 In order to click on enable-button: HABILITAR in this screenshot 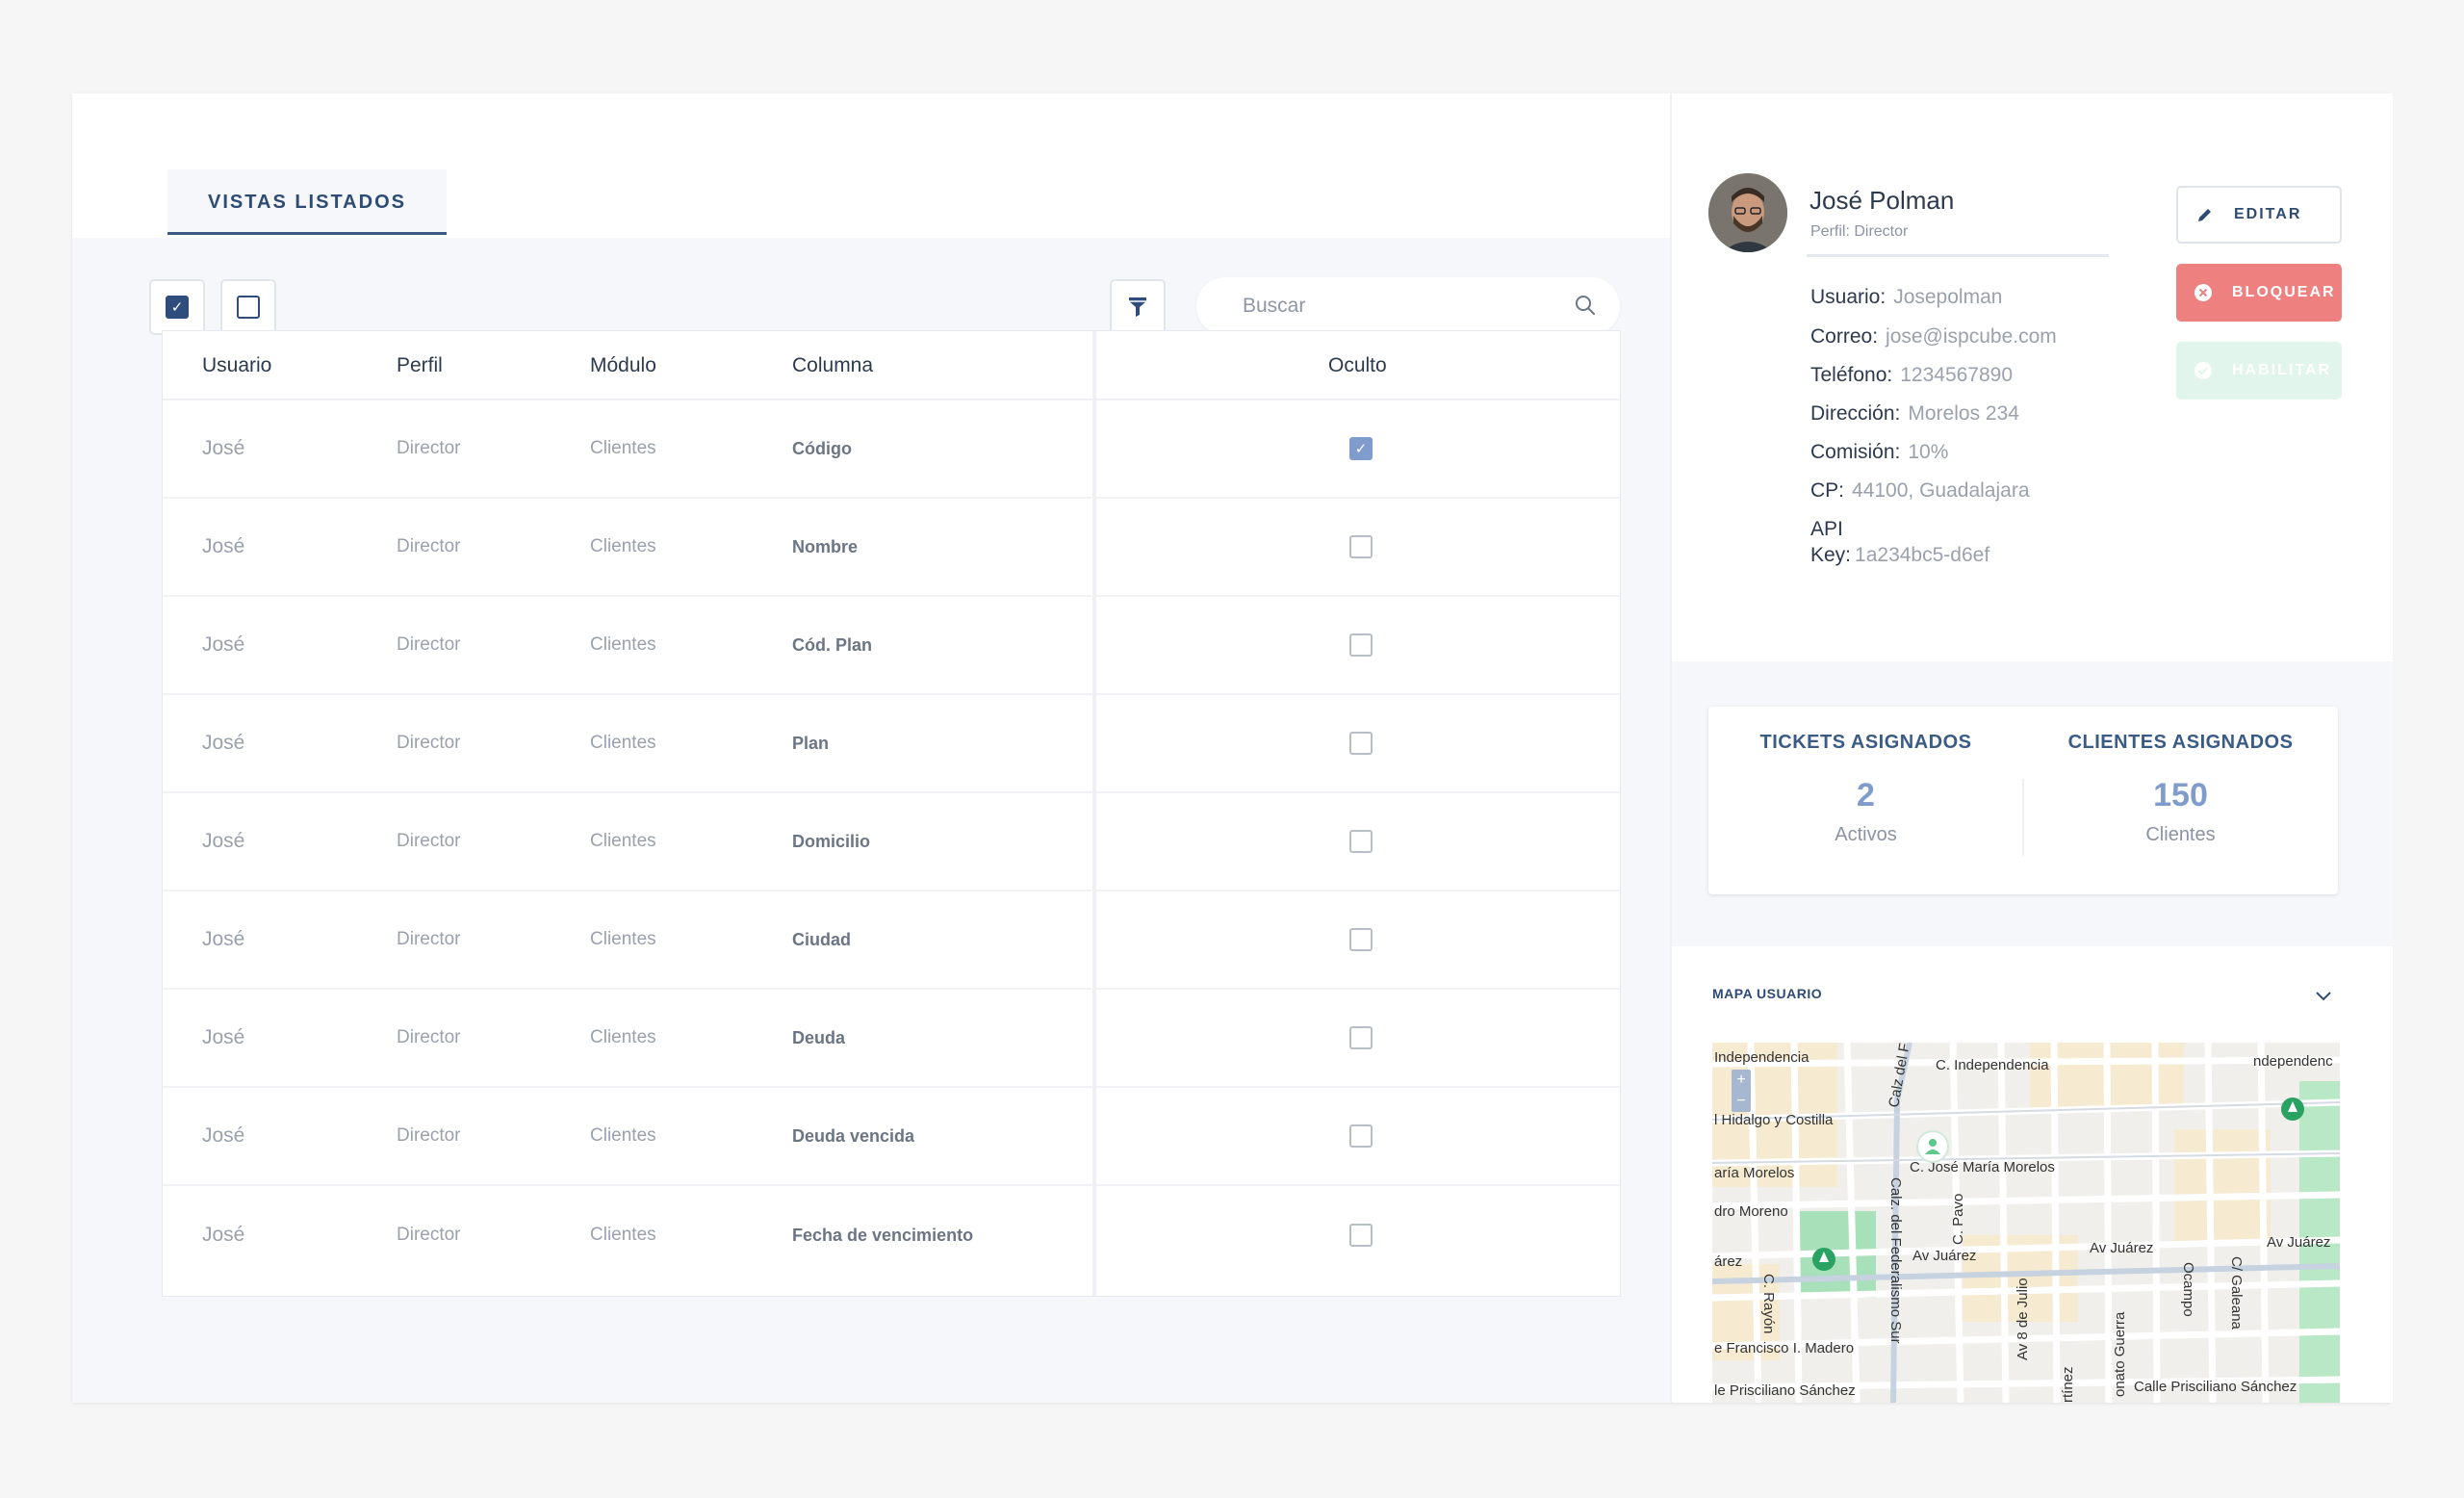, I will do `click(2259, 371)`.